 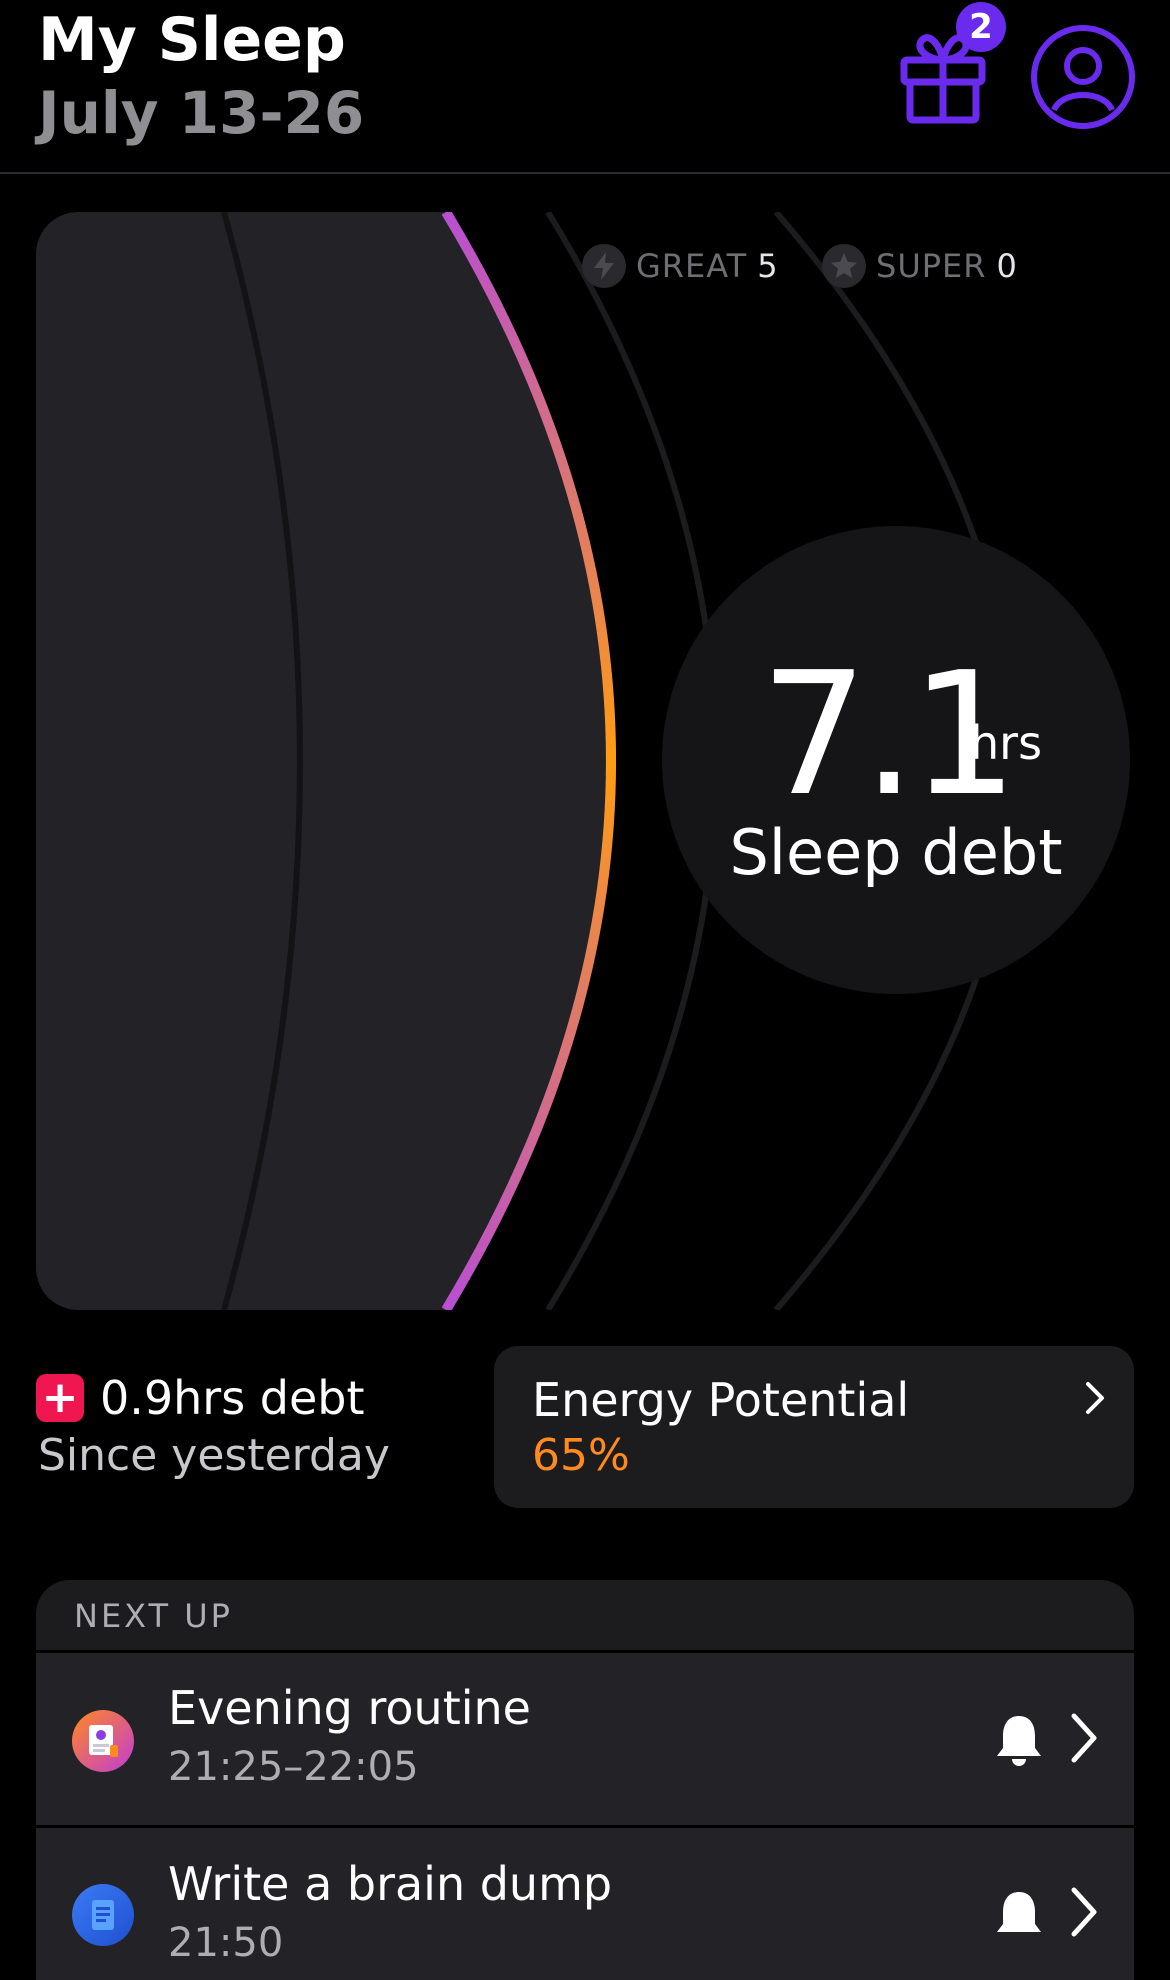 What do you see at coordinates (931, 266) in the screenshot?
I see `stat-label: SUPER` at bounding box center [931, 266].